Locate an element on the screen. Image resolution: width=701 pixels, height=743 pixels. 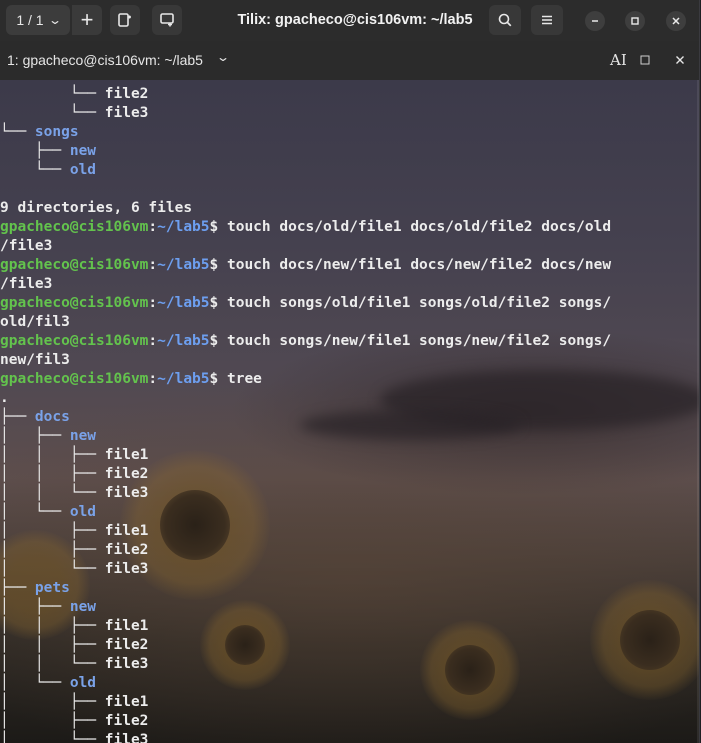
tree-directory-line: ├── pets is located at coordinates (349, 588).